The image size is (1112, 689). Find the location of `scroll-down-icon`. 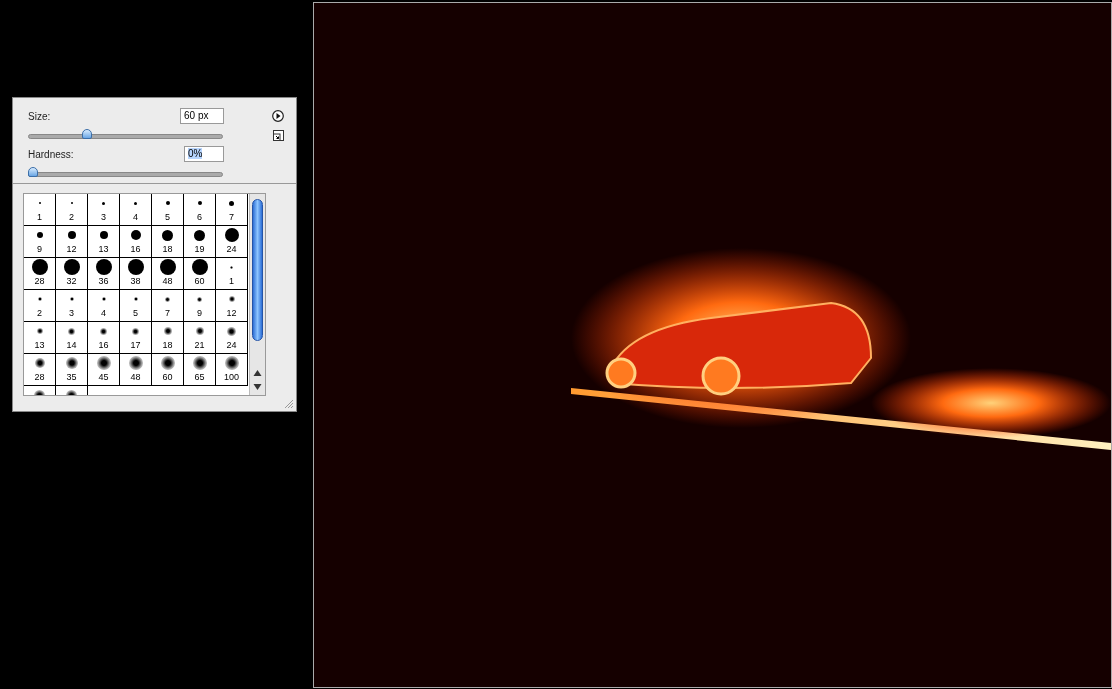

scroll-down-icon is located at coordinates (257, 387).